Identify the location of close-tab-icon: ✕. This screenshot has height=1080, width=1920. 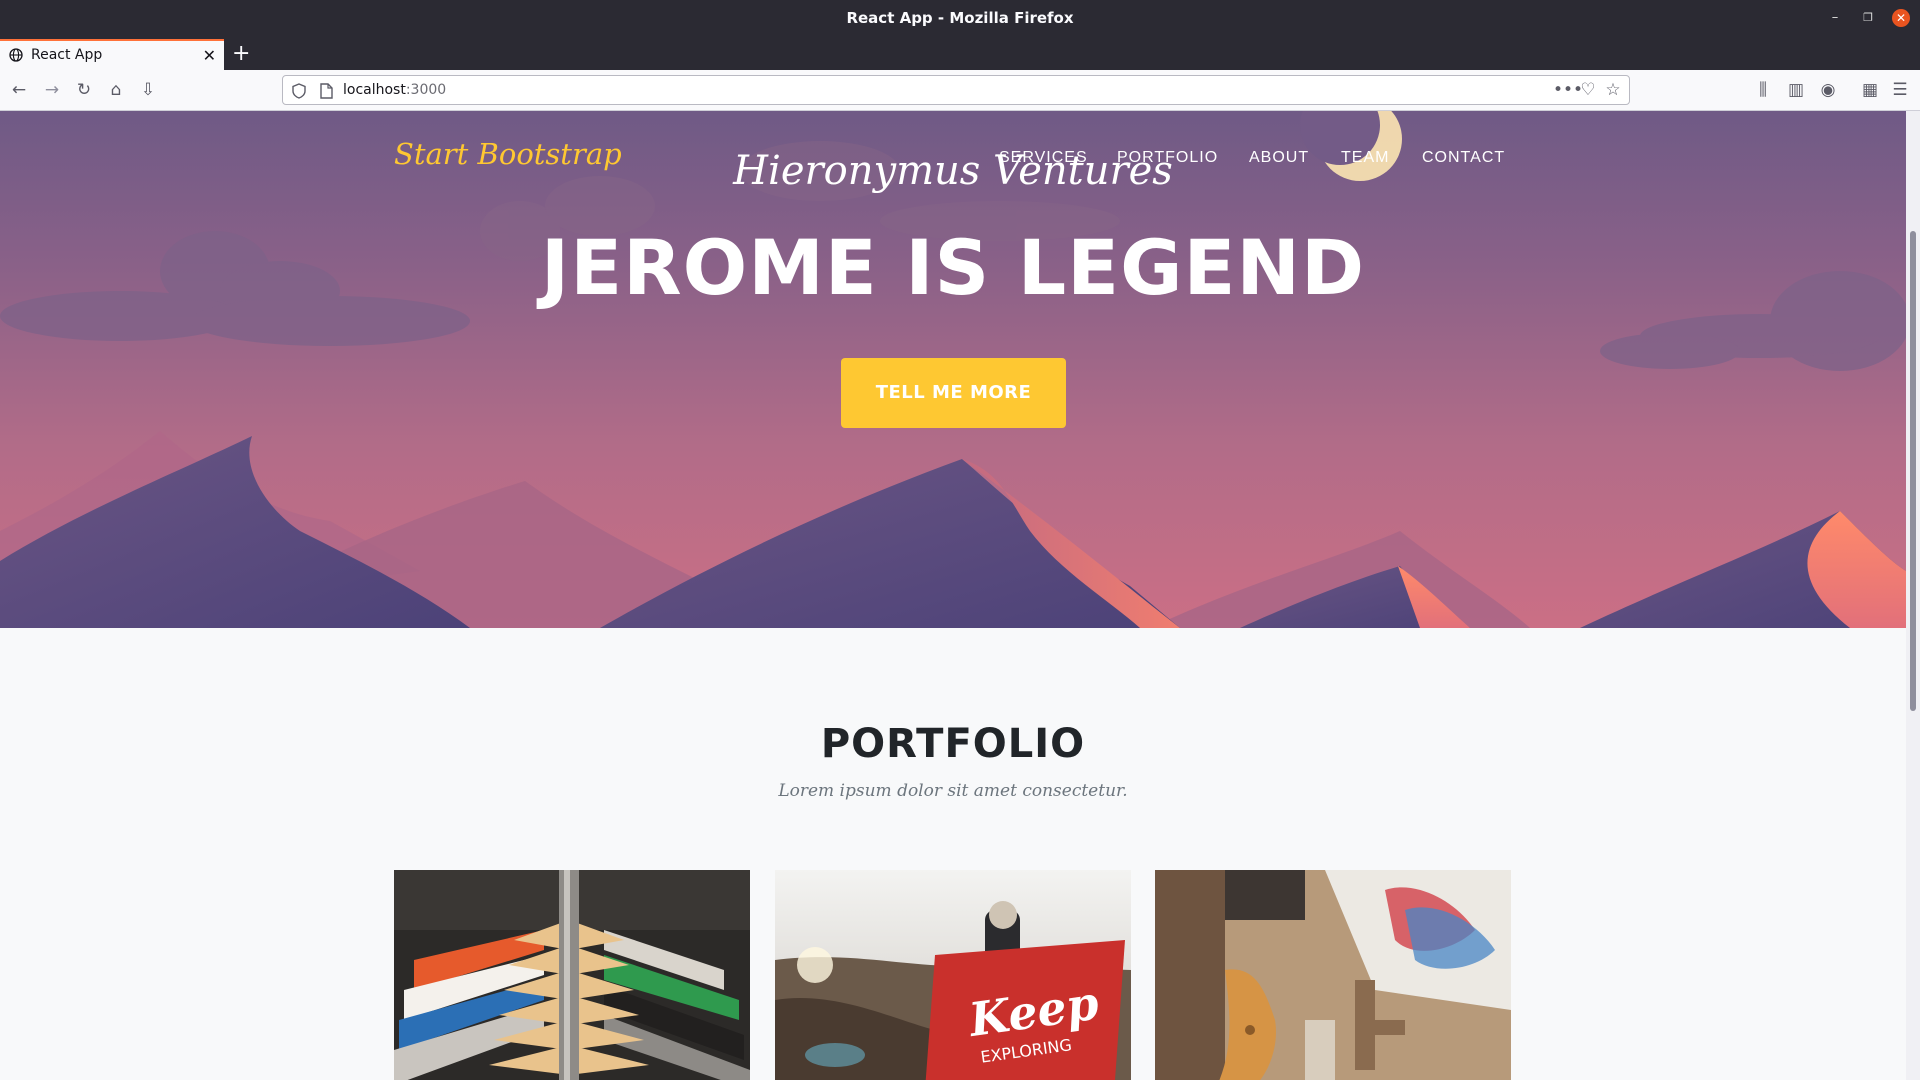
(209, 55).